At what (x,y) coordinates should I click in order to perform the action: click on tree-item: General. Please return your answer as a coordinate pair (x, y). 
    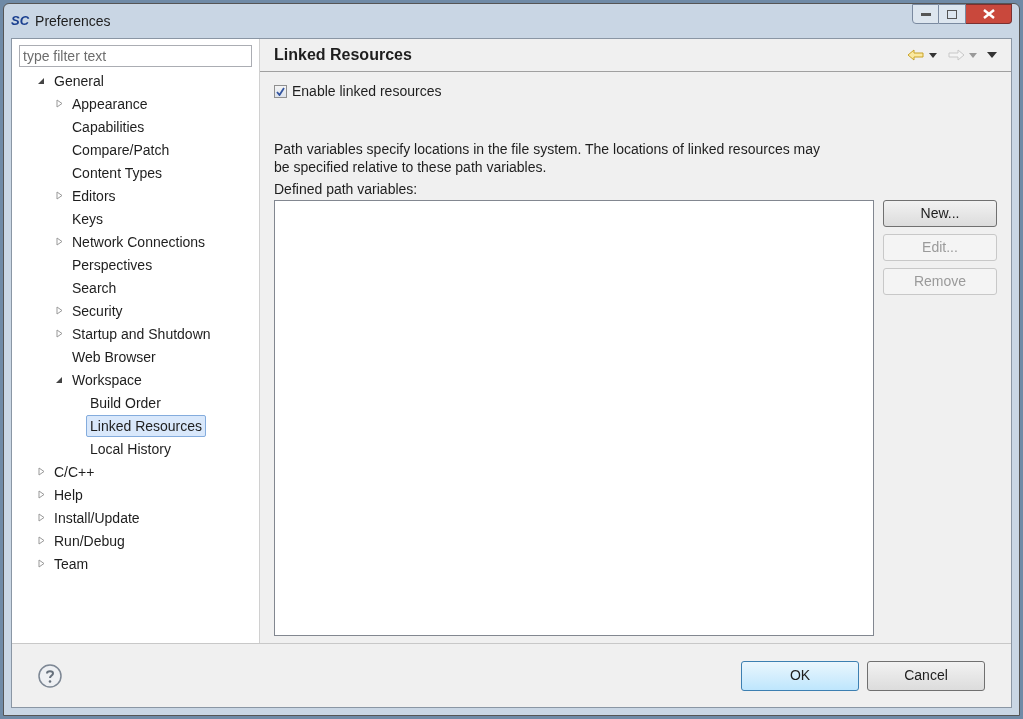
    Looking at the image, I should click on (79, 80).